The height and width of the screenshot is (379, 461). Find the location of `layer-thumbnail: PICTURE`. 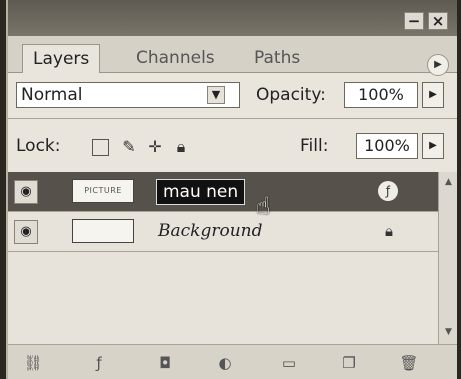

layer-thumbnail: PICTURE is located at coordinates (103, 191).